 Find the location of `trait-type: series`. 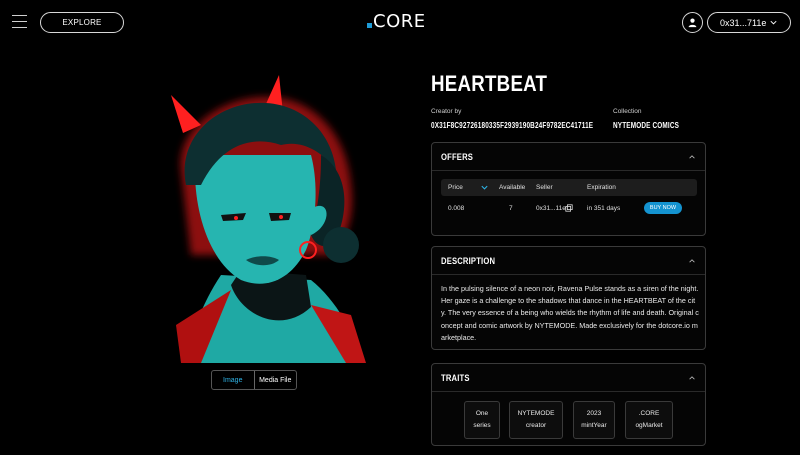

trait-type: series is located at coordinates (482, 425).